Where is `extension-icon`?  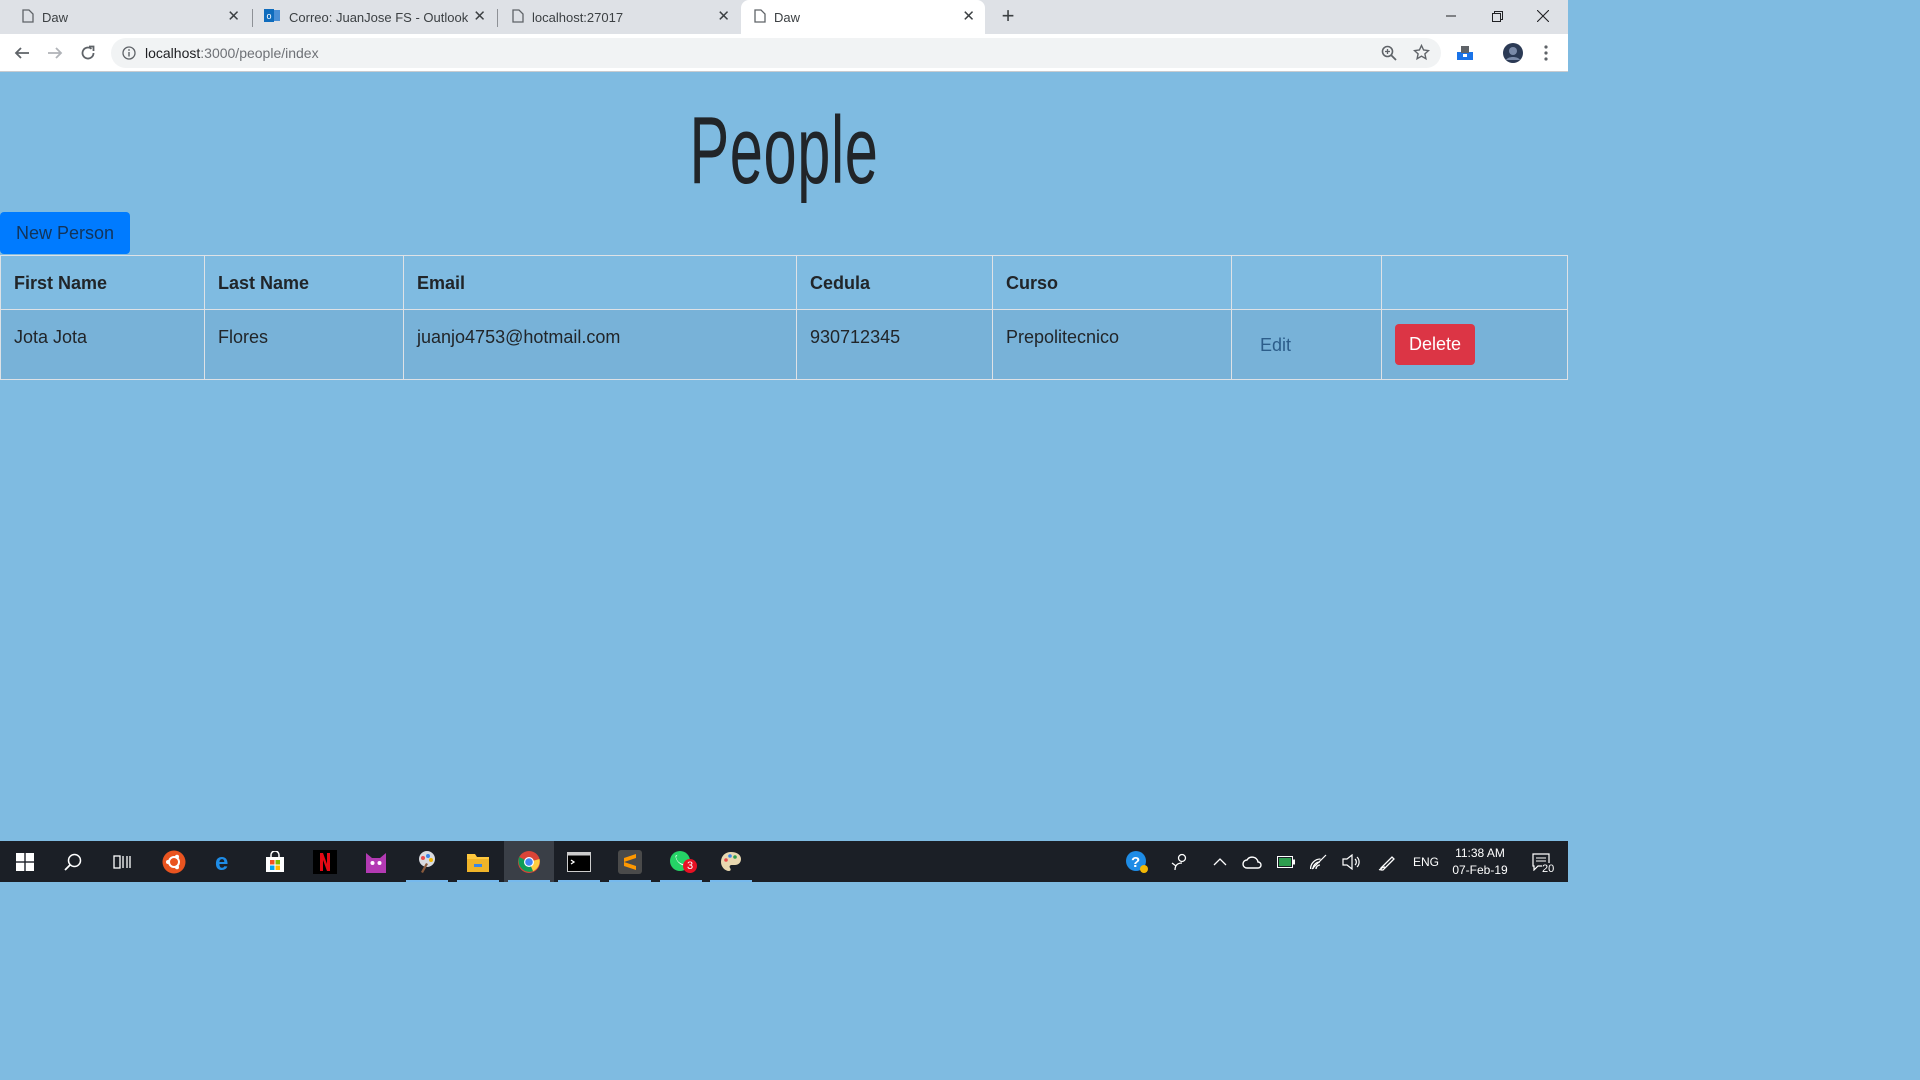
extension-icon is located at coordinates (1465, 53).